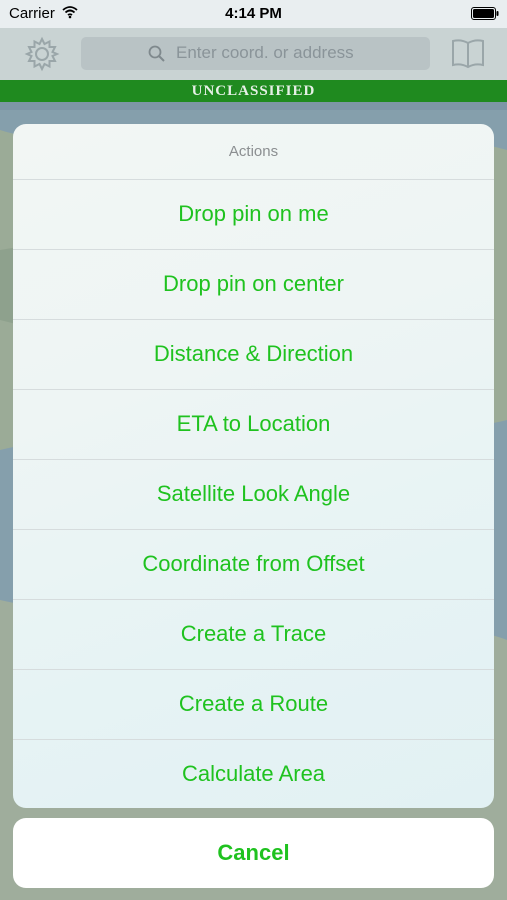 The height and width of the screenshot is (900, 507). Describe the element at coordinates (42, 54) in the screenshot. I see `gear-icon` at that location.